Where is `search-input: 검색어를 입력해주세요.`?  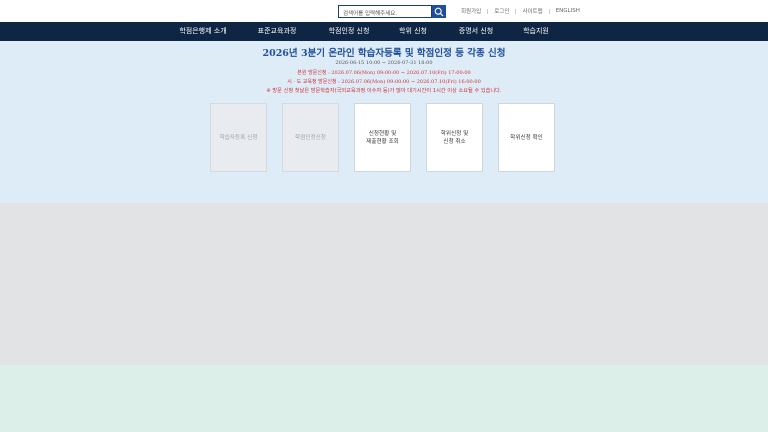 search-input: 검색어를 입력해주세요. is located at coordinates (385, 11).